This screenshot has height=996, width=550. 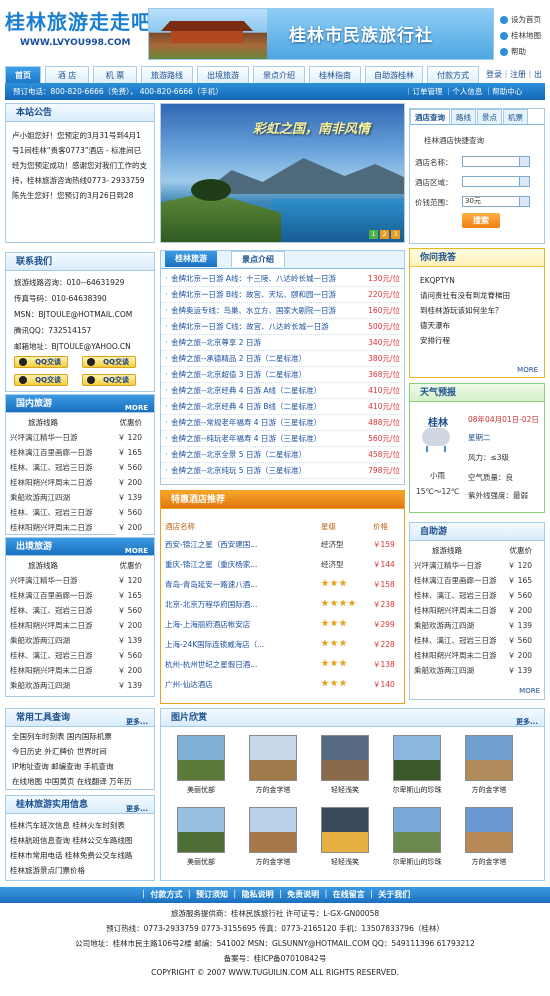 I want to click on tab-route: 路线, so click(x=463, y=116).